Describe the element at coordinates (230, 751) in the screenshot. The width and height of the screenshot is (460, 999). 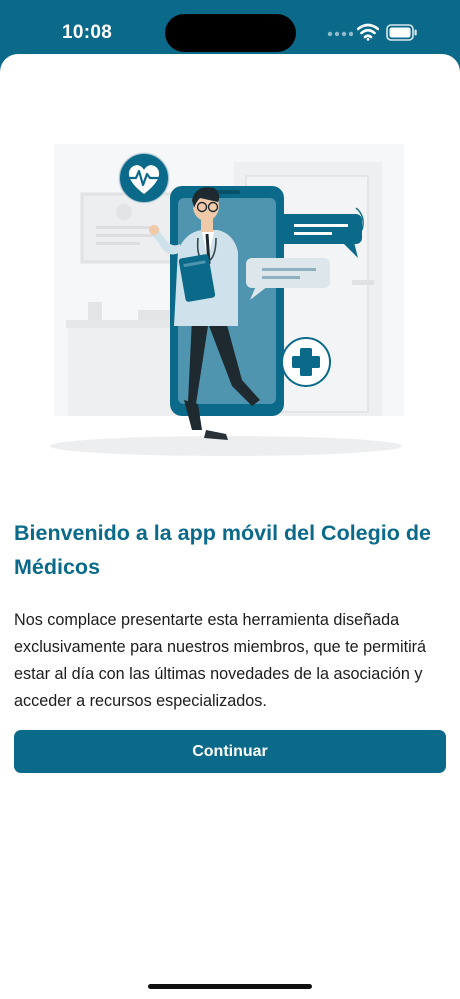
I see `continue-button: Continuar` at that location.